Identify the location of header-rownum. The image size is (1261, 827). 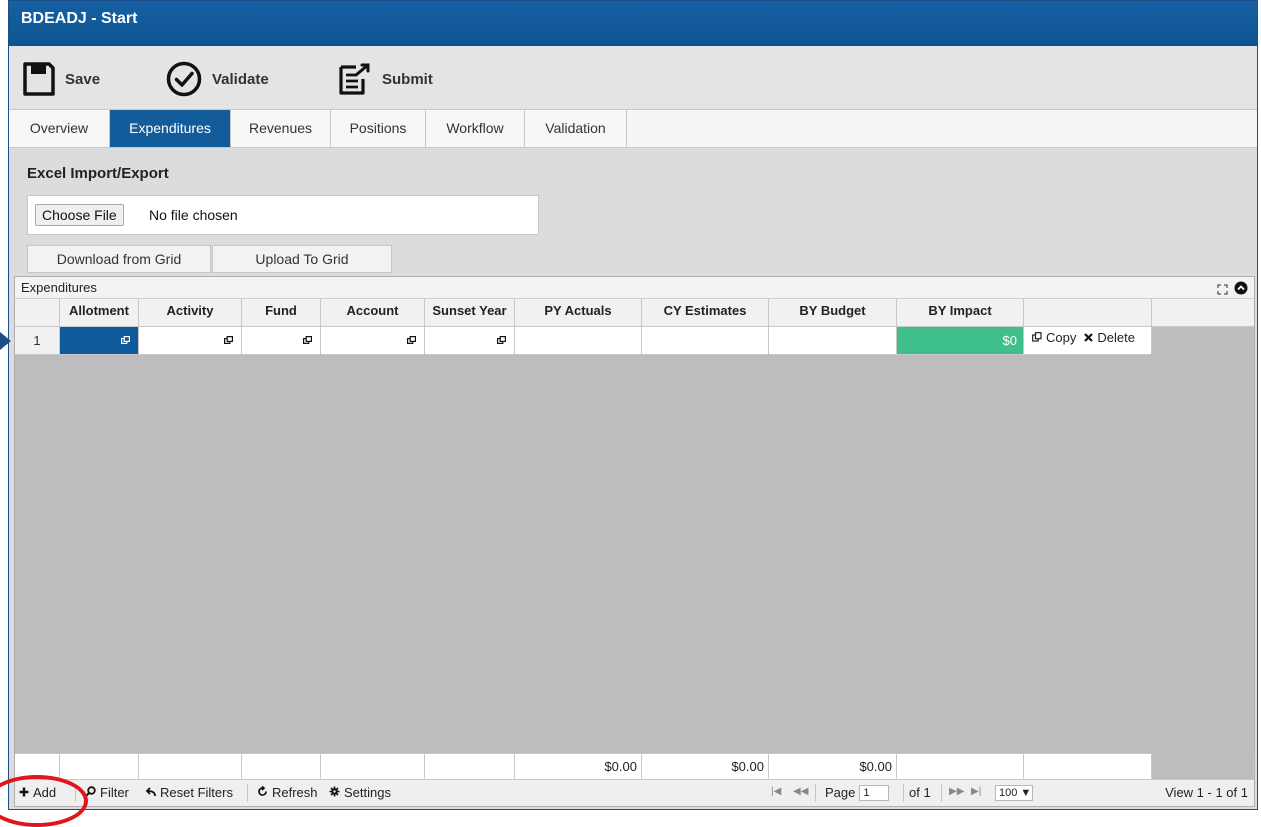
(37, 312).